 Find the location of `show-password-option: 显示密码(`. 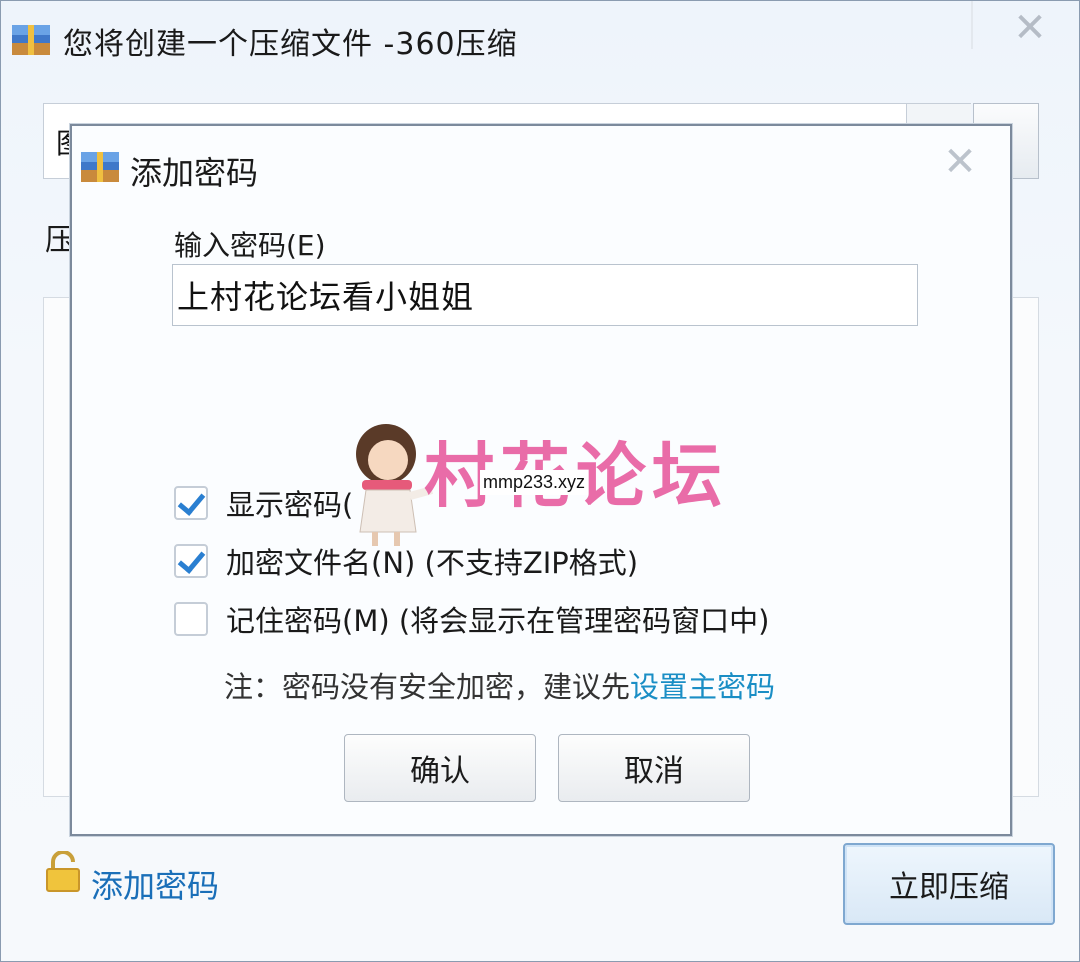

show-password-option: 显示密码( is located at coordinates (263, 503).